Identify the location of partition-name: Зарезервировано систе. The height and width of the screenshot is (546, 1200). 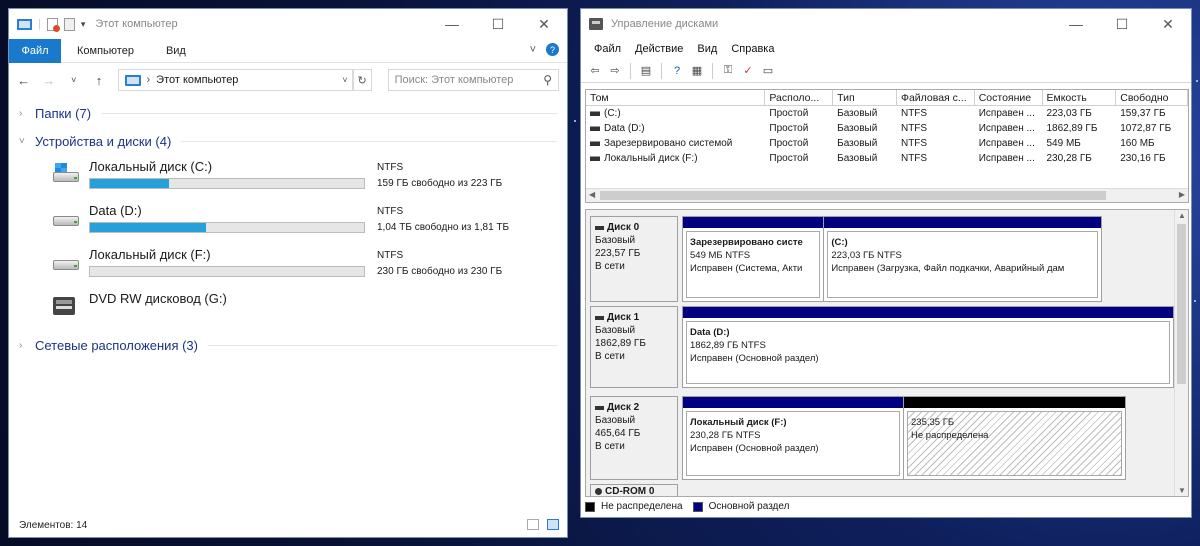
(746, 242).